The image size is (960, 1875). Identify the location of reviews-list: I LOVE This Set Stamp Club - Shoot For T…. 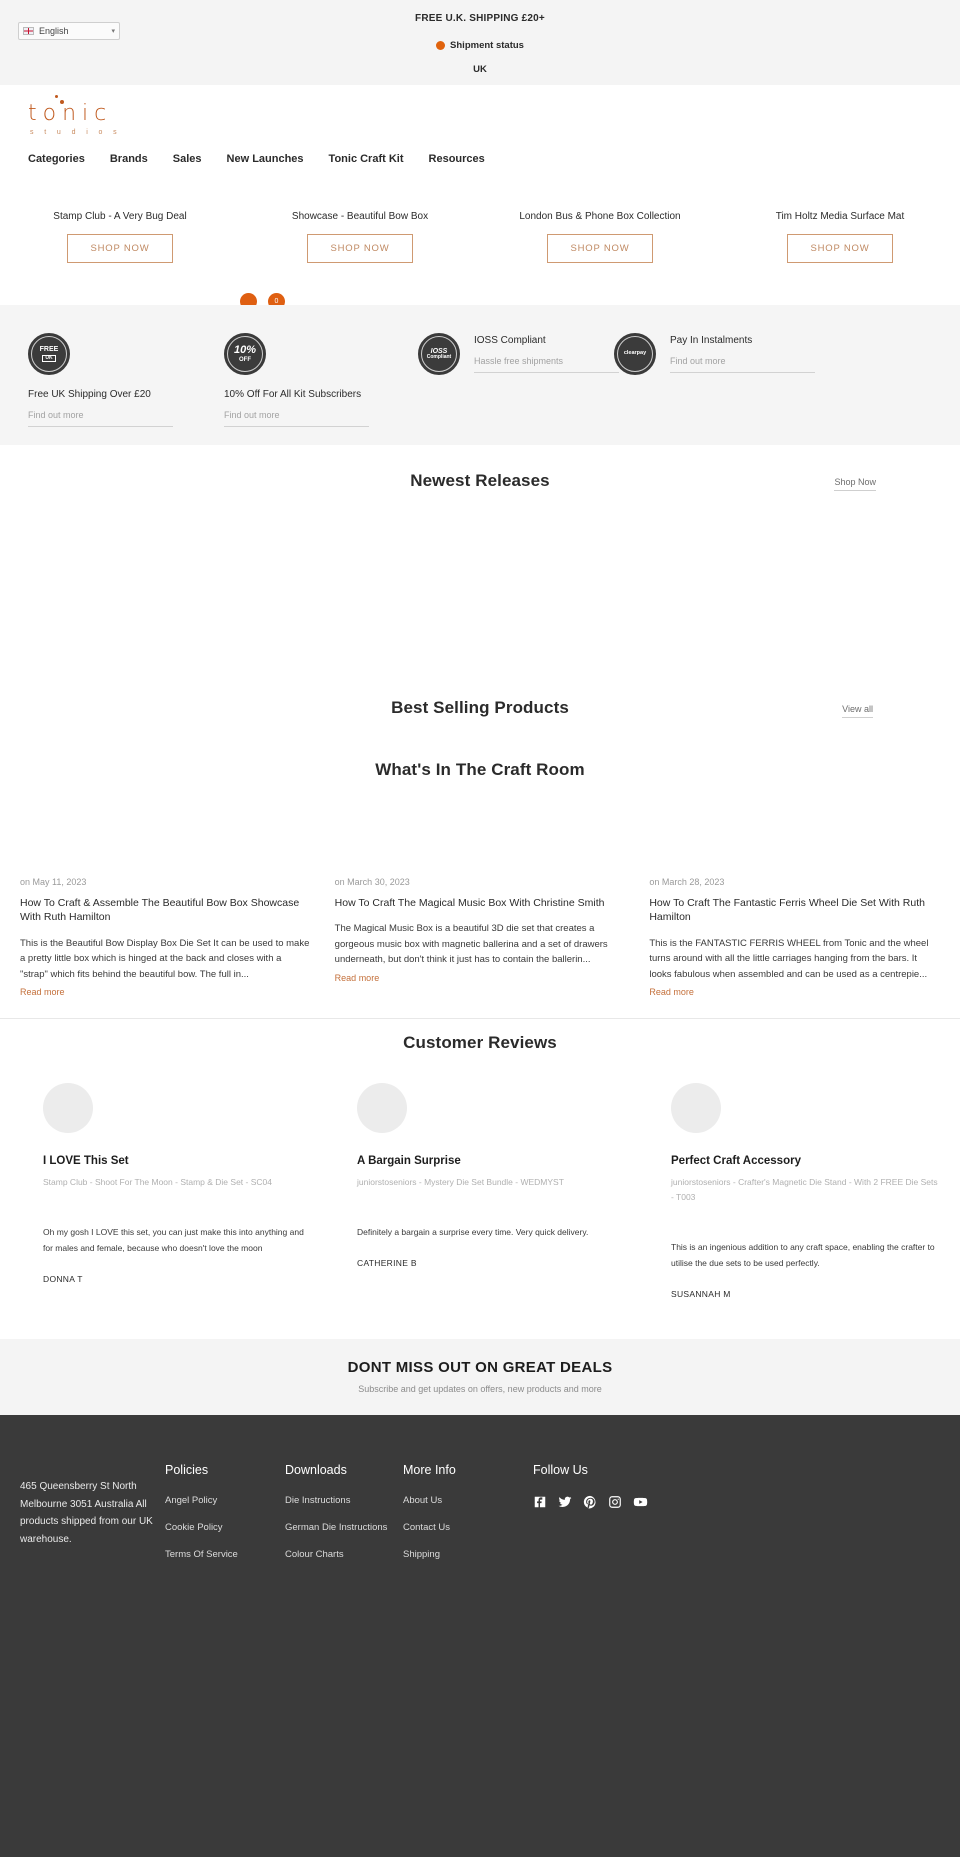
(480, 1191).